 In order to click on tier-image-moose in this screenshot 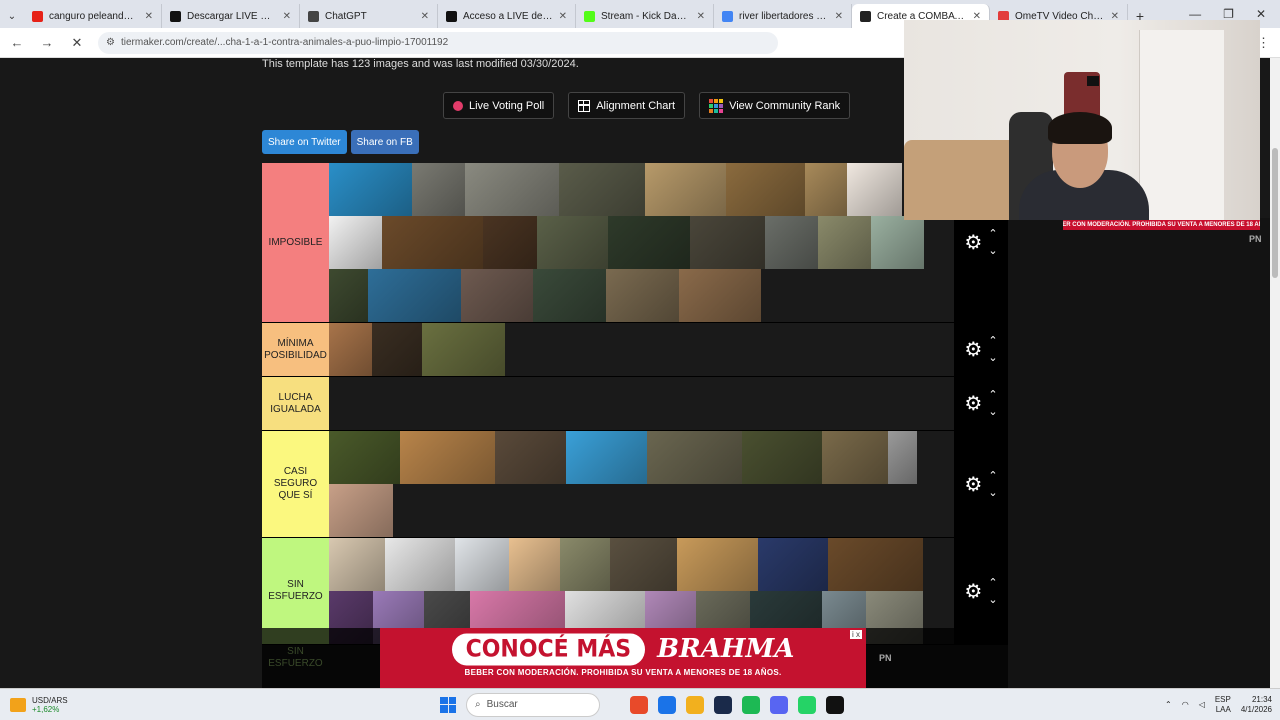, I will do `click(432, 242)`.